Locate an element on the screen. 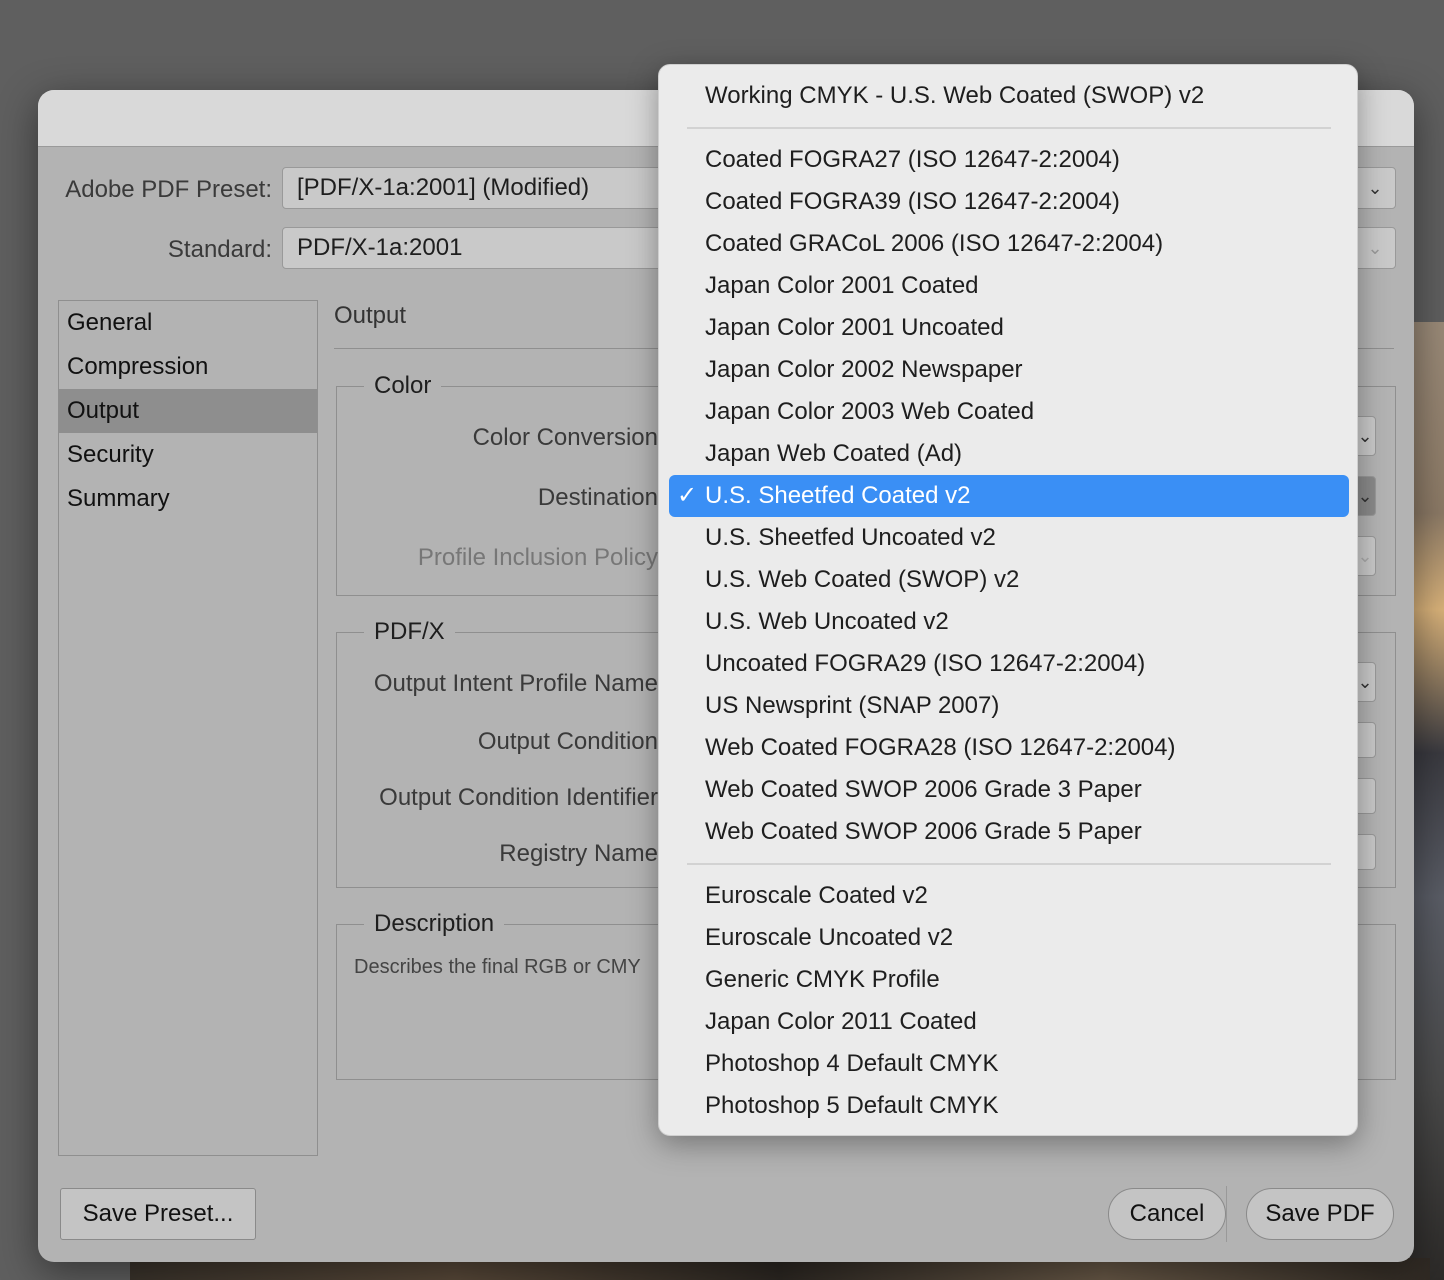 The image size is (1444, 1280). menu-item-japan-color-2001-uncoated: Japan Color 2001 Uncoated is located at coordinates (1009, 328).